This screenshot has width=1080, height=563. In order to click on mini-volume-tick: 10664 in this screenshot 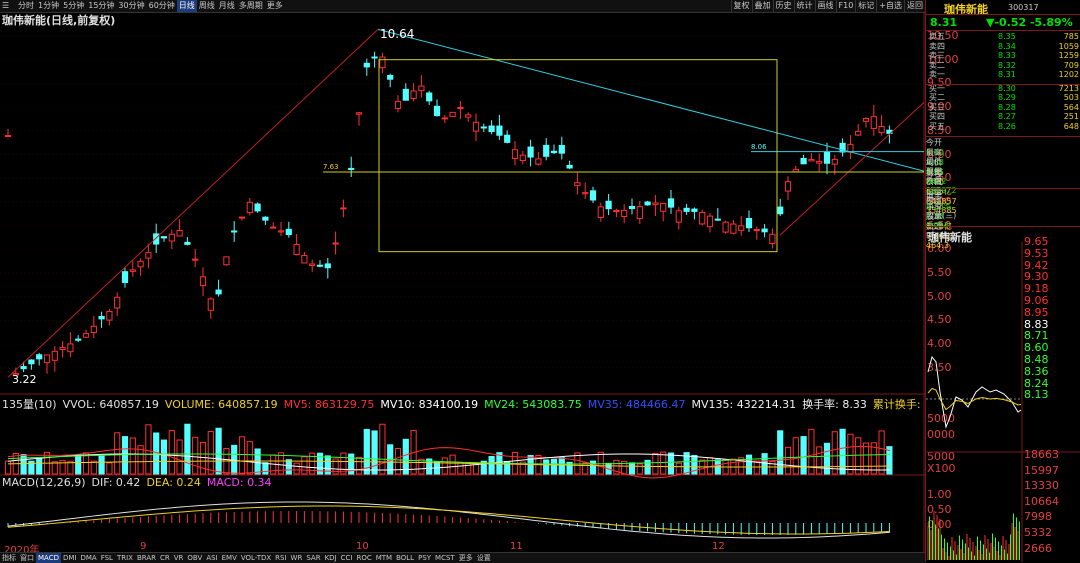, I will do `click(1041, 501)`.